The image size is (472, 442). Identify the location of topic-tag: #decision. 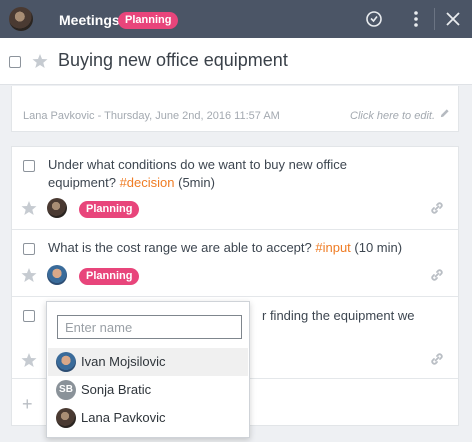
(147, 182).